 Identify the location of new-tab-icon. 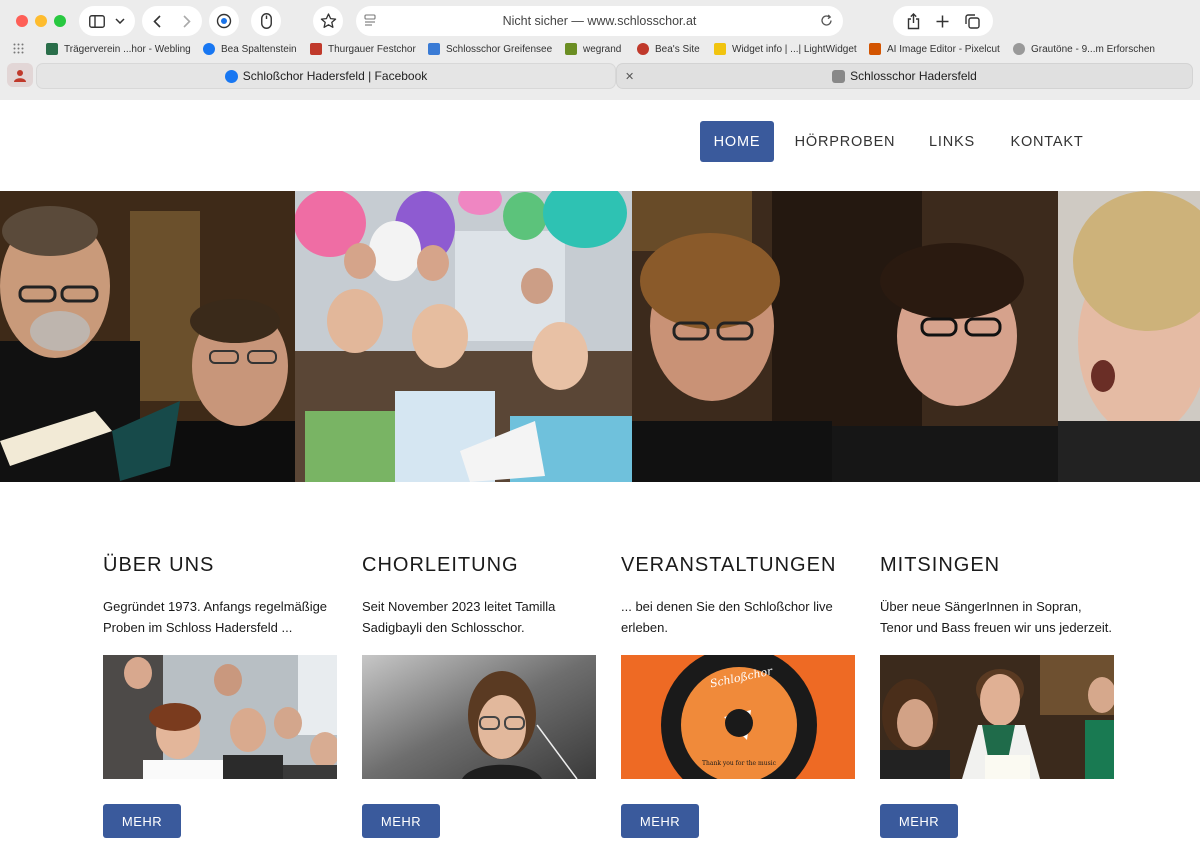
(942, 21).